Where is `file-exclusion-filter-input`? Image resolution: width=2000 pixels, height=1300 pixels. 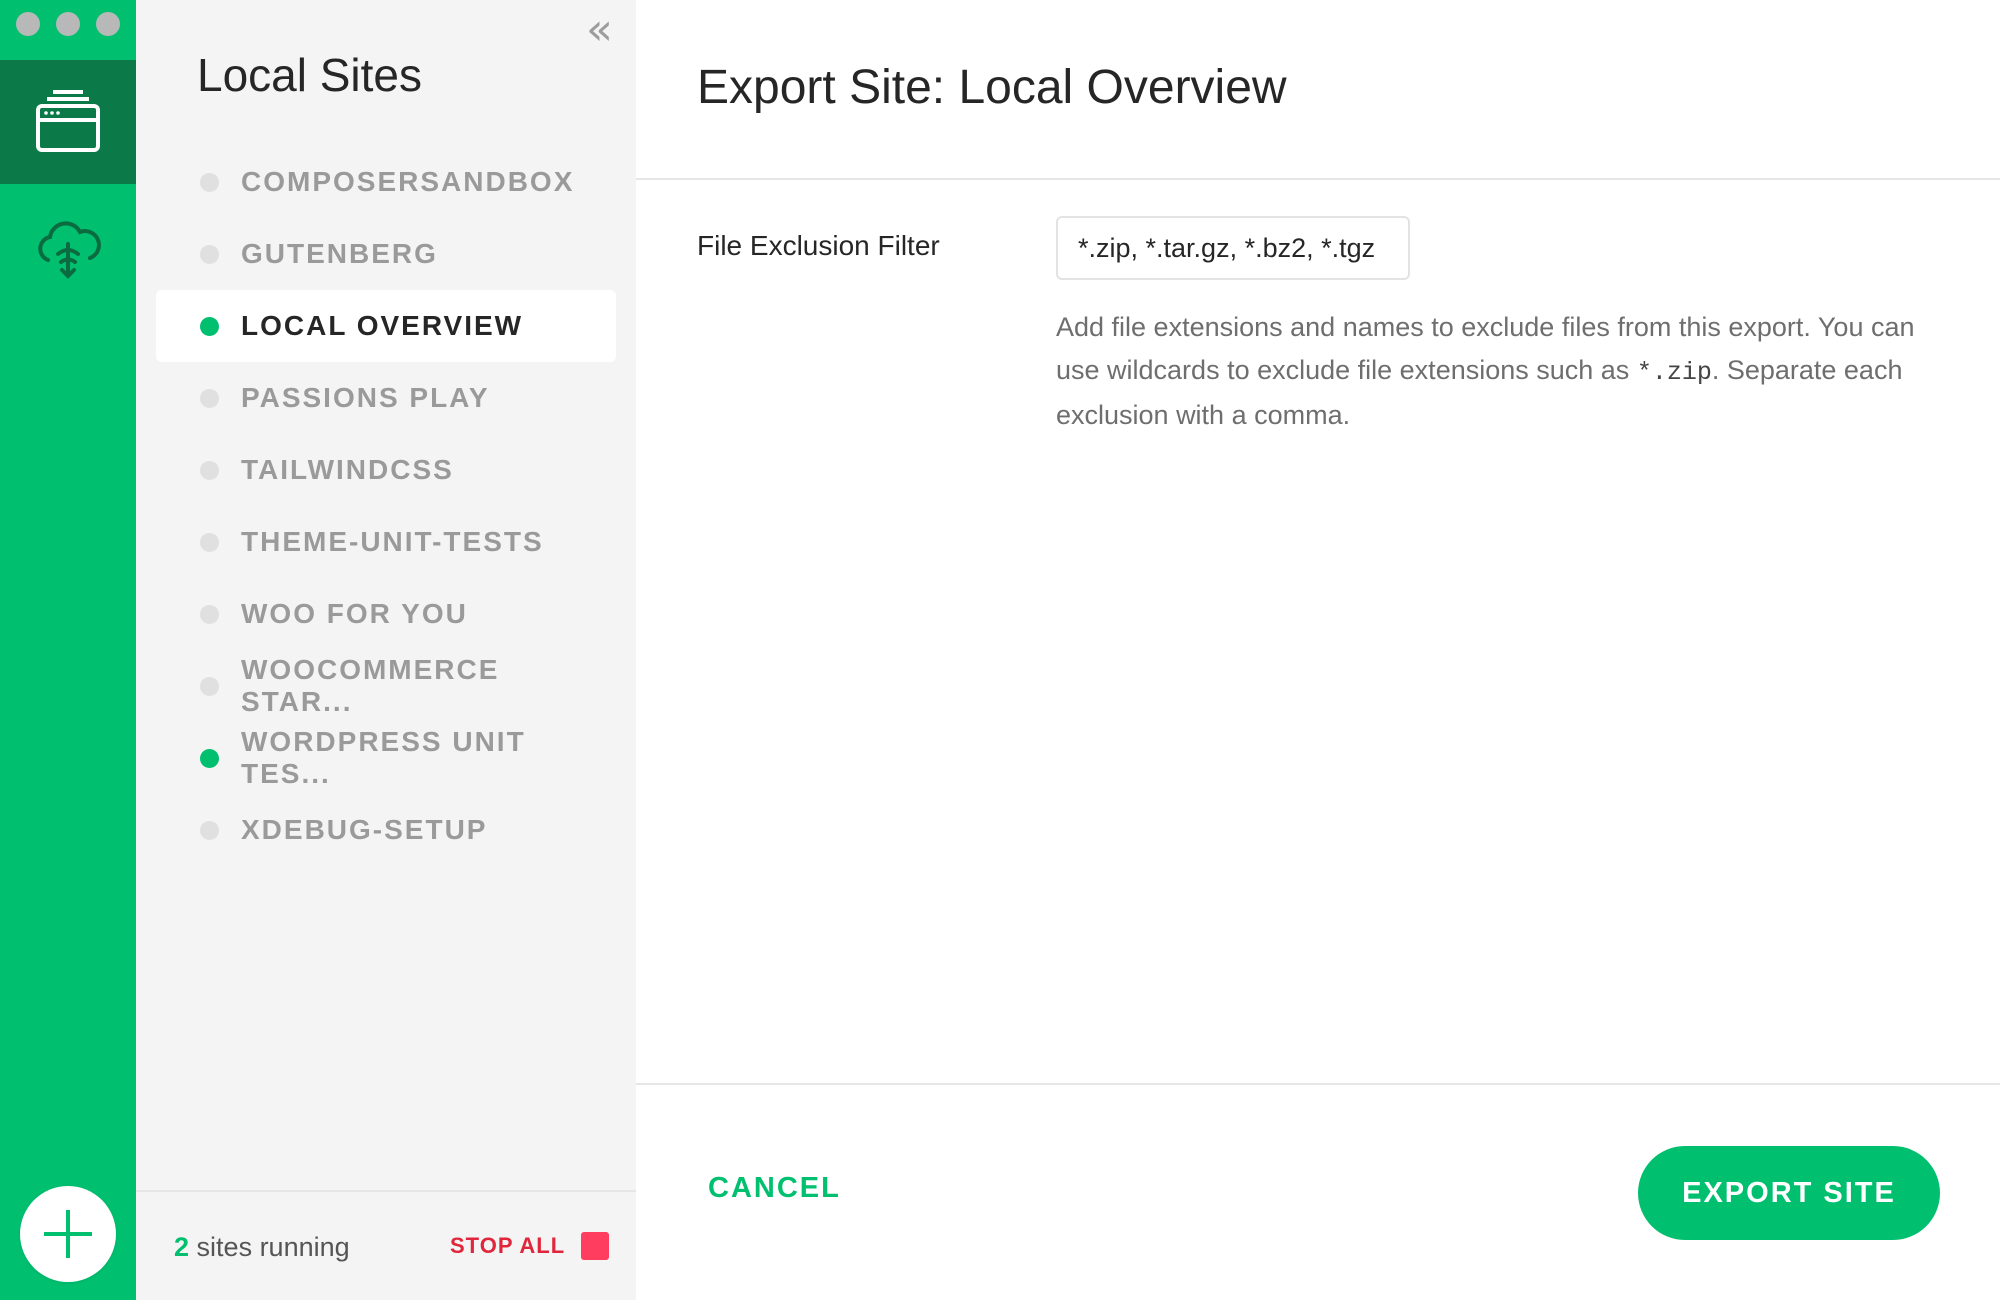 file-exclusion-filter-input is located at coordinates (1233, 248).